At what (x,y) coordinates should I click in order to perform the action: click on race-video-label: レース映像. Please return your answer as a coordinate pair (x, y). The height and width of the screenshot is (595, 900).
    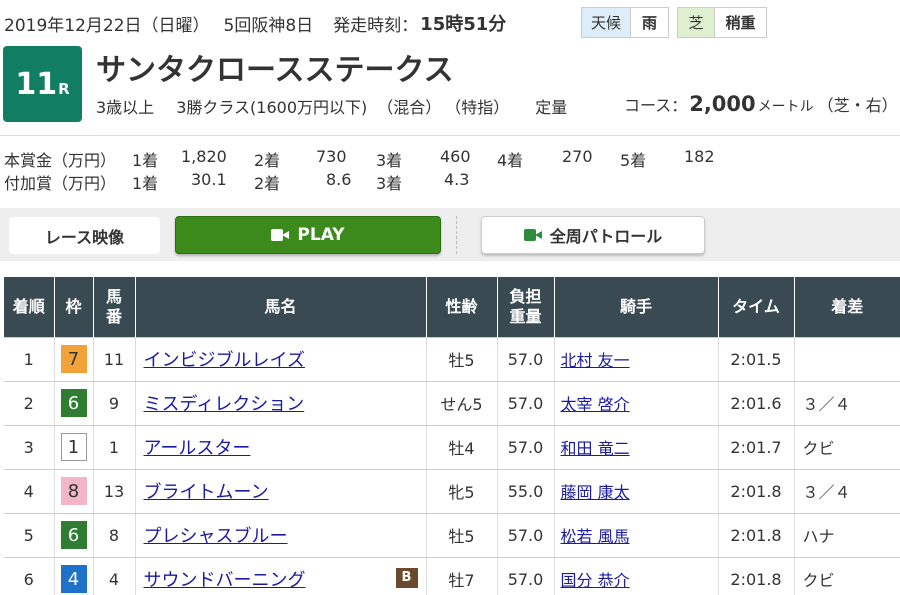
    Looking at the image, I should click on (84, 235).